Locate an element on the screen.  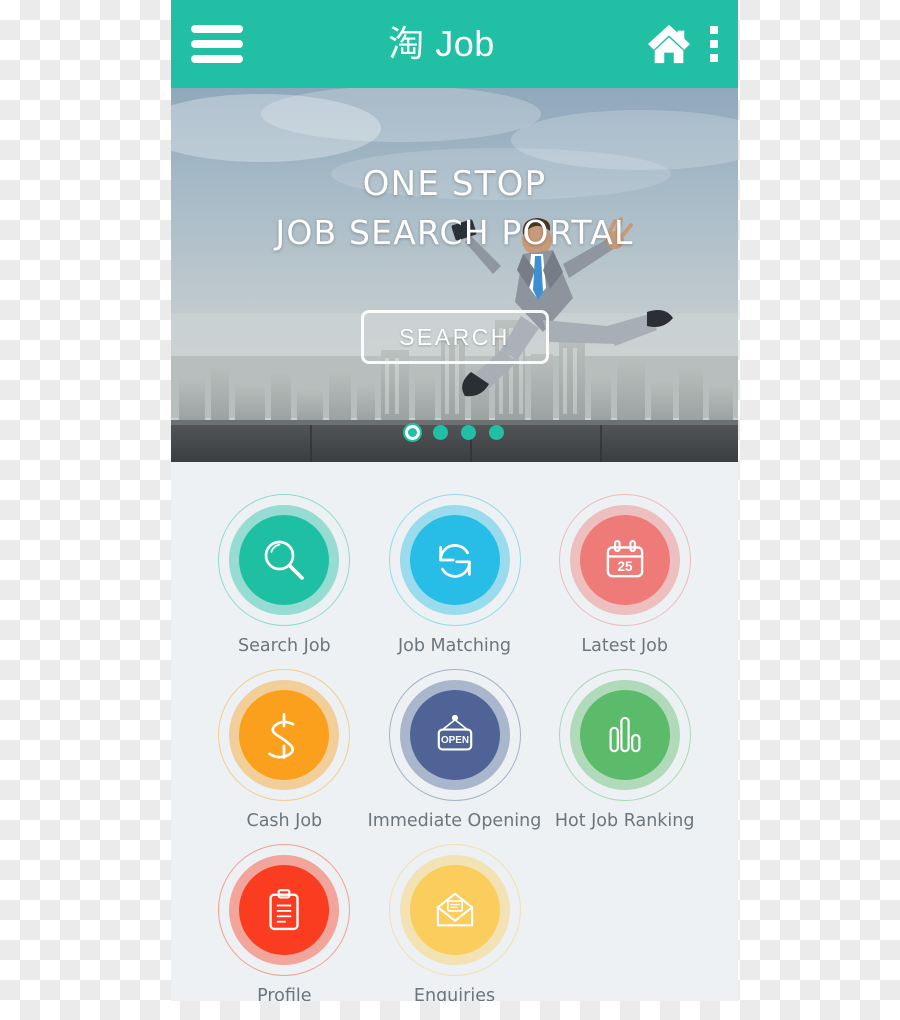
tile-label: Latest Job is located at coordinates (624, 646).